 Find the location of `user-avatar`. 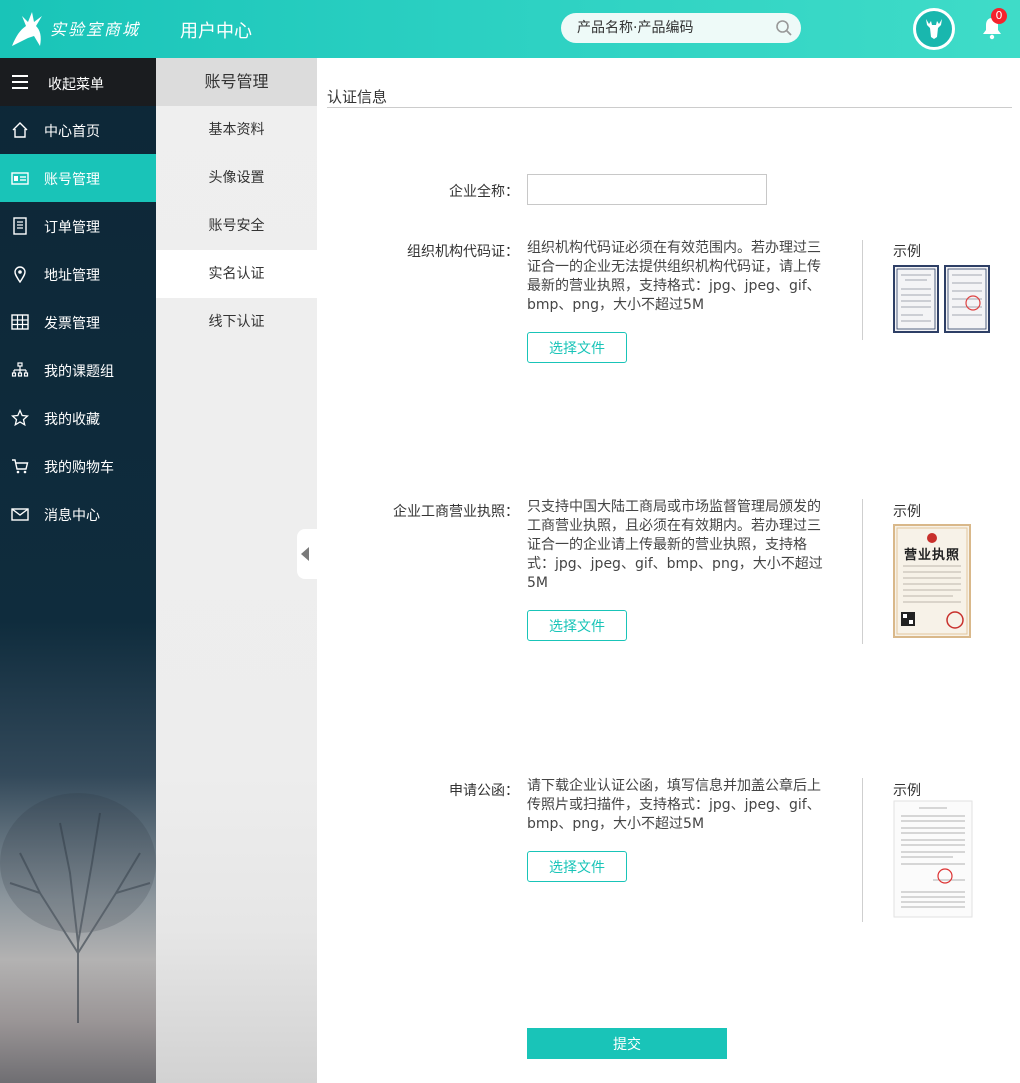

user-avatar is located at coordinates (934, 29).